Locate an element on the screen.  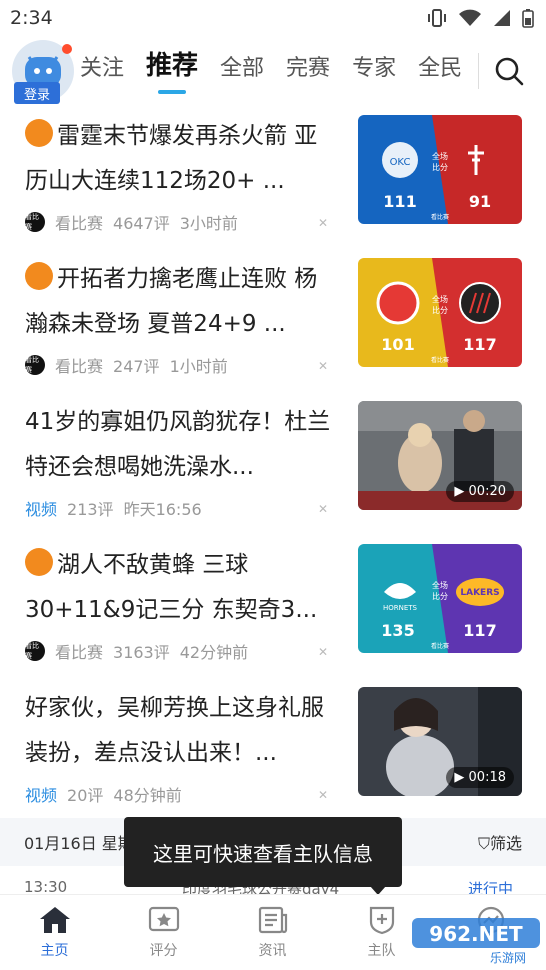
svg-text: 乐游网 is located at coordinates (508, 958).